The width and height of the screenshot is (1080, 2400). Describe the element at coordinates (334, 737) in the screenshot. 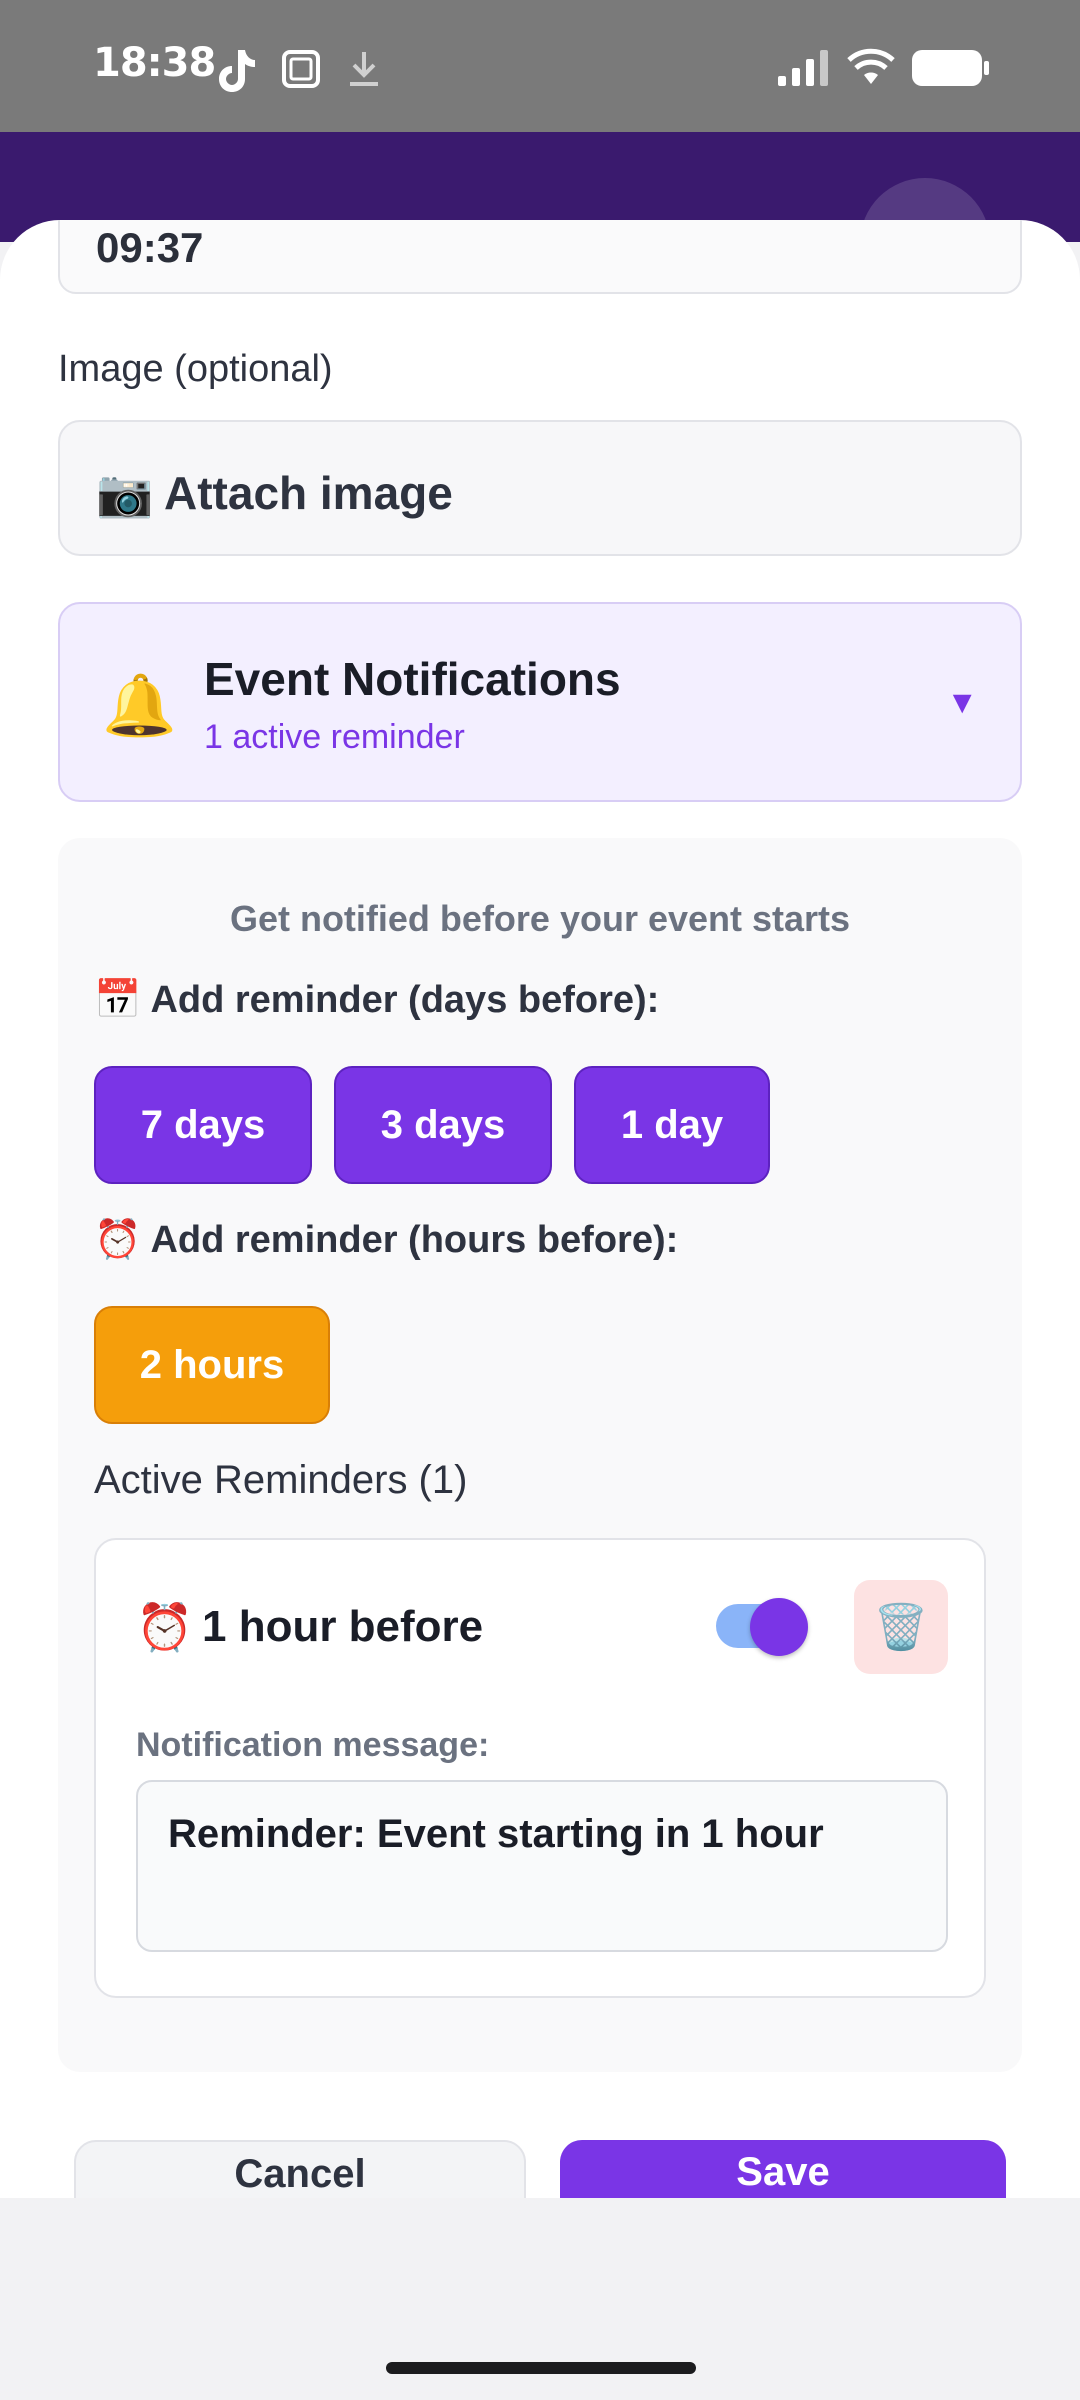

I see `notifications-subtitle: 1 active reminder` at that location.